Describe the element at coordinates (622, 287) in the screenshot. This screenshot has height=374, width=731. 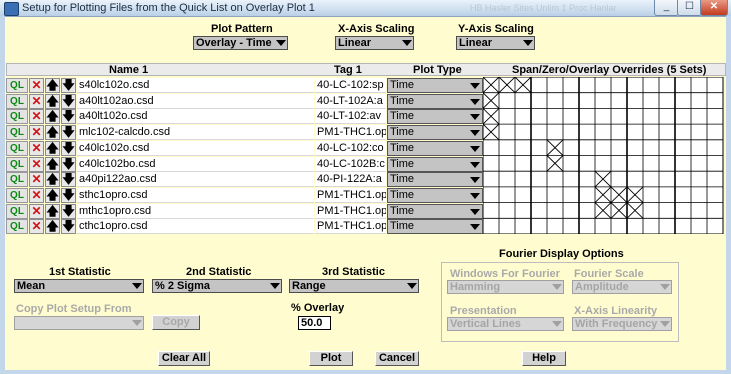
I see `fourier-scale-select: Amplitude` at that location.